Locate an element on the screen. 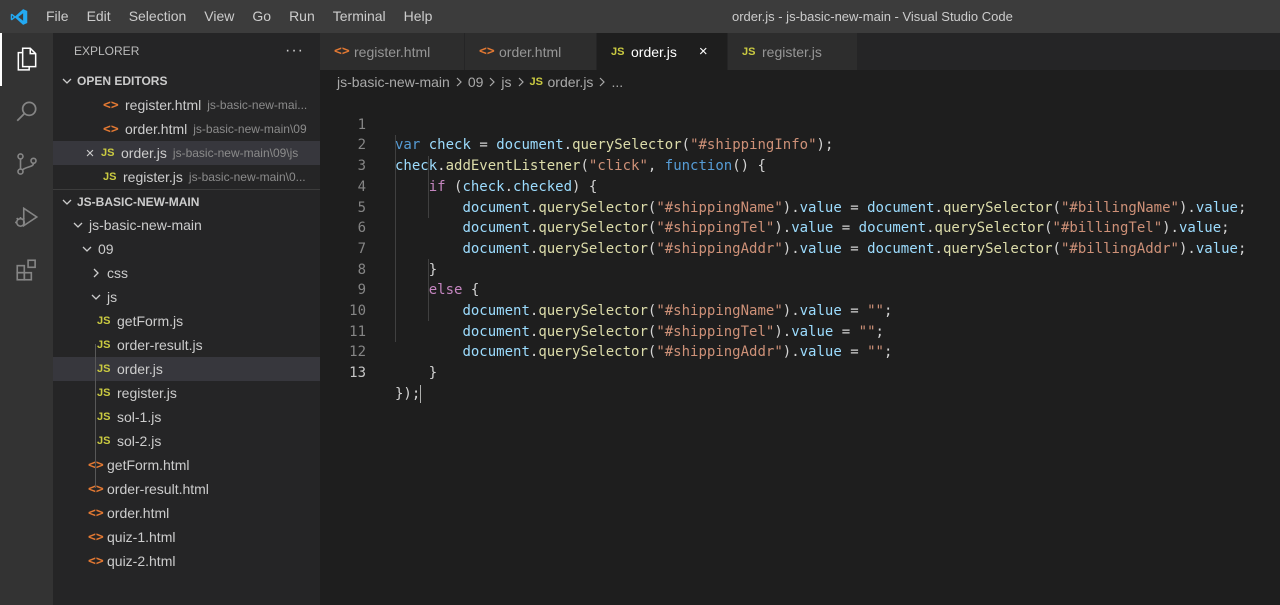 This screenshot has height=605, width=1280. file-name: getForm.html is located at coordinates (148, 465).